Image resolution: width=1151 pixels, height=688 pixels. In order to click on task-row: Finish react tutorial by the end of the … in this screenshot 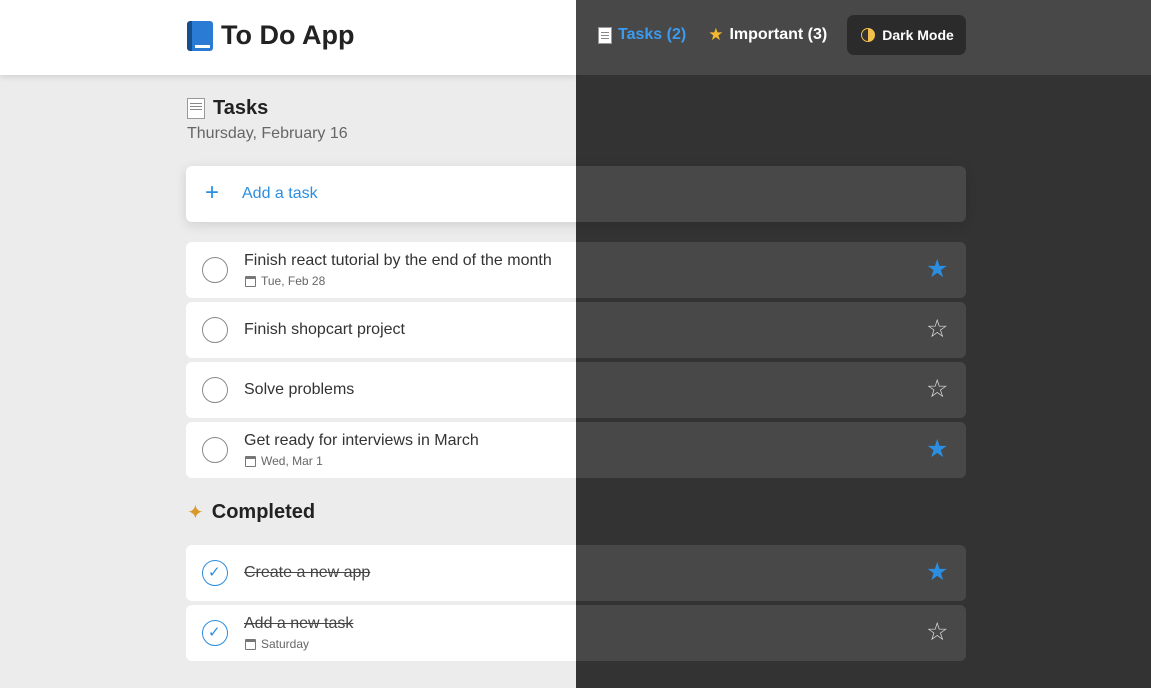, I will do `click(576, 270)`.